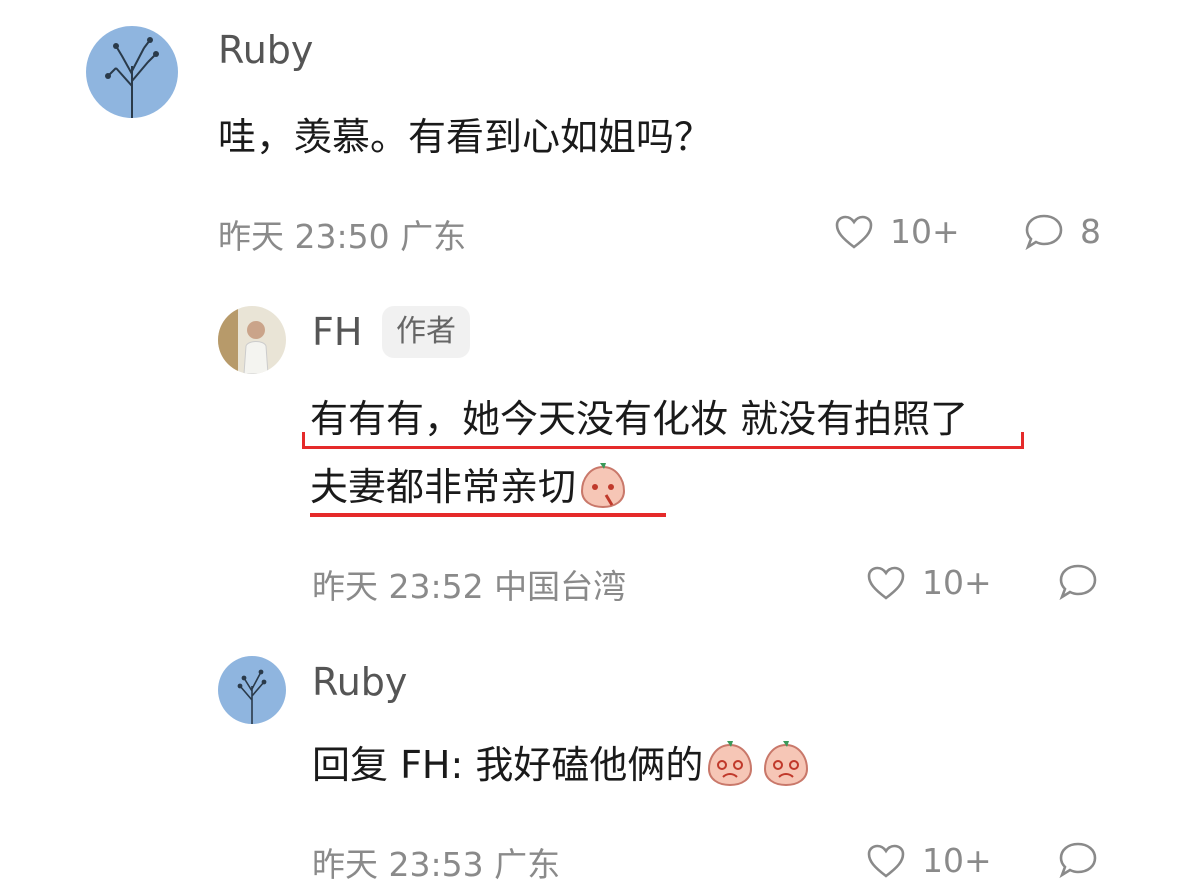 The width and height of the screenshot is (1192, 896). What do you see at coordinates (337, 332) in the screenshot?
I see `author-name: FH` at bounding box center [337, 332].